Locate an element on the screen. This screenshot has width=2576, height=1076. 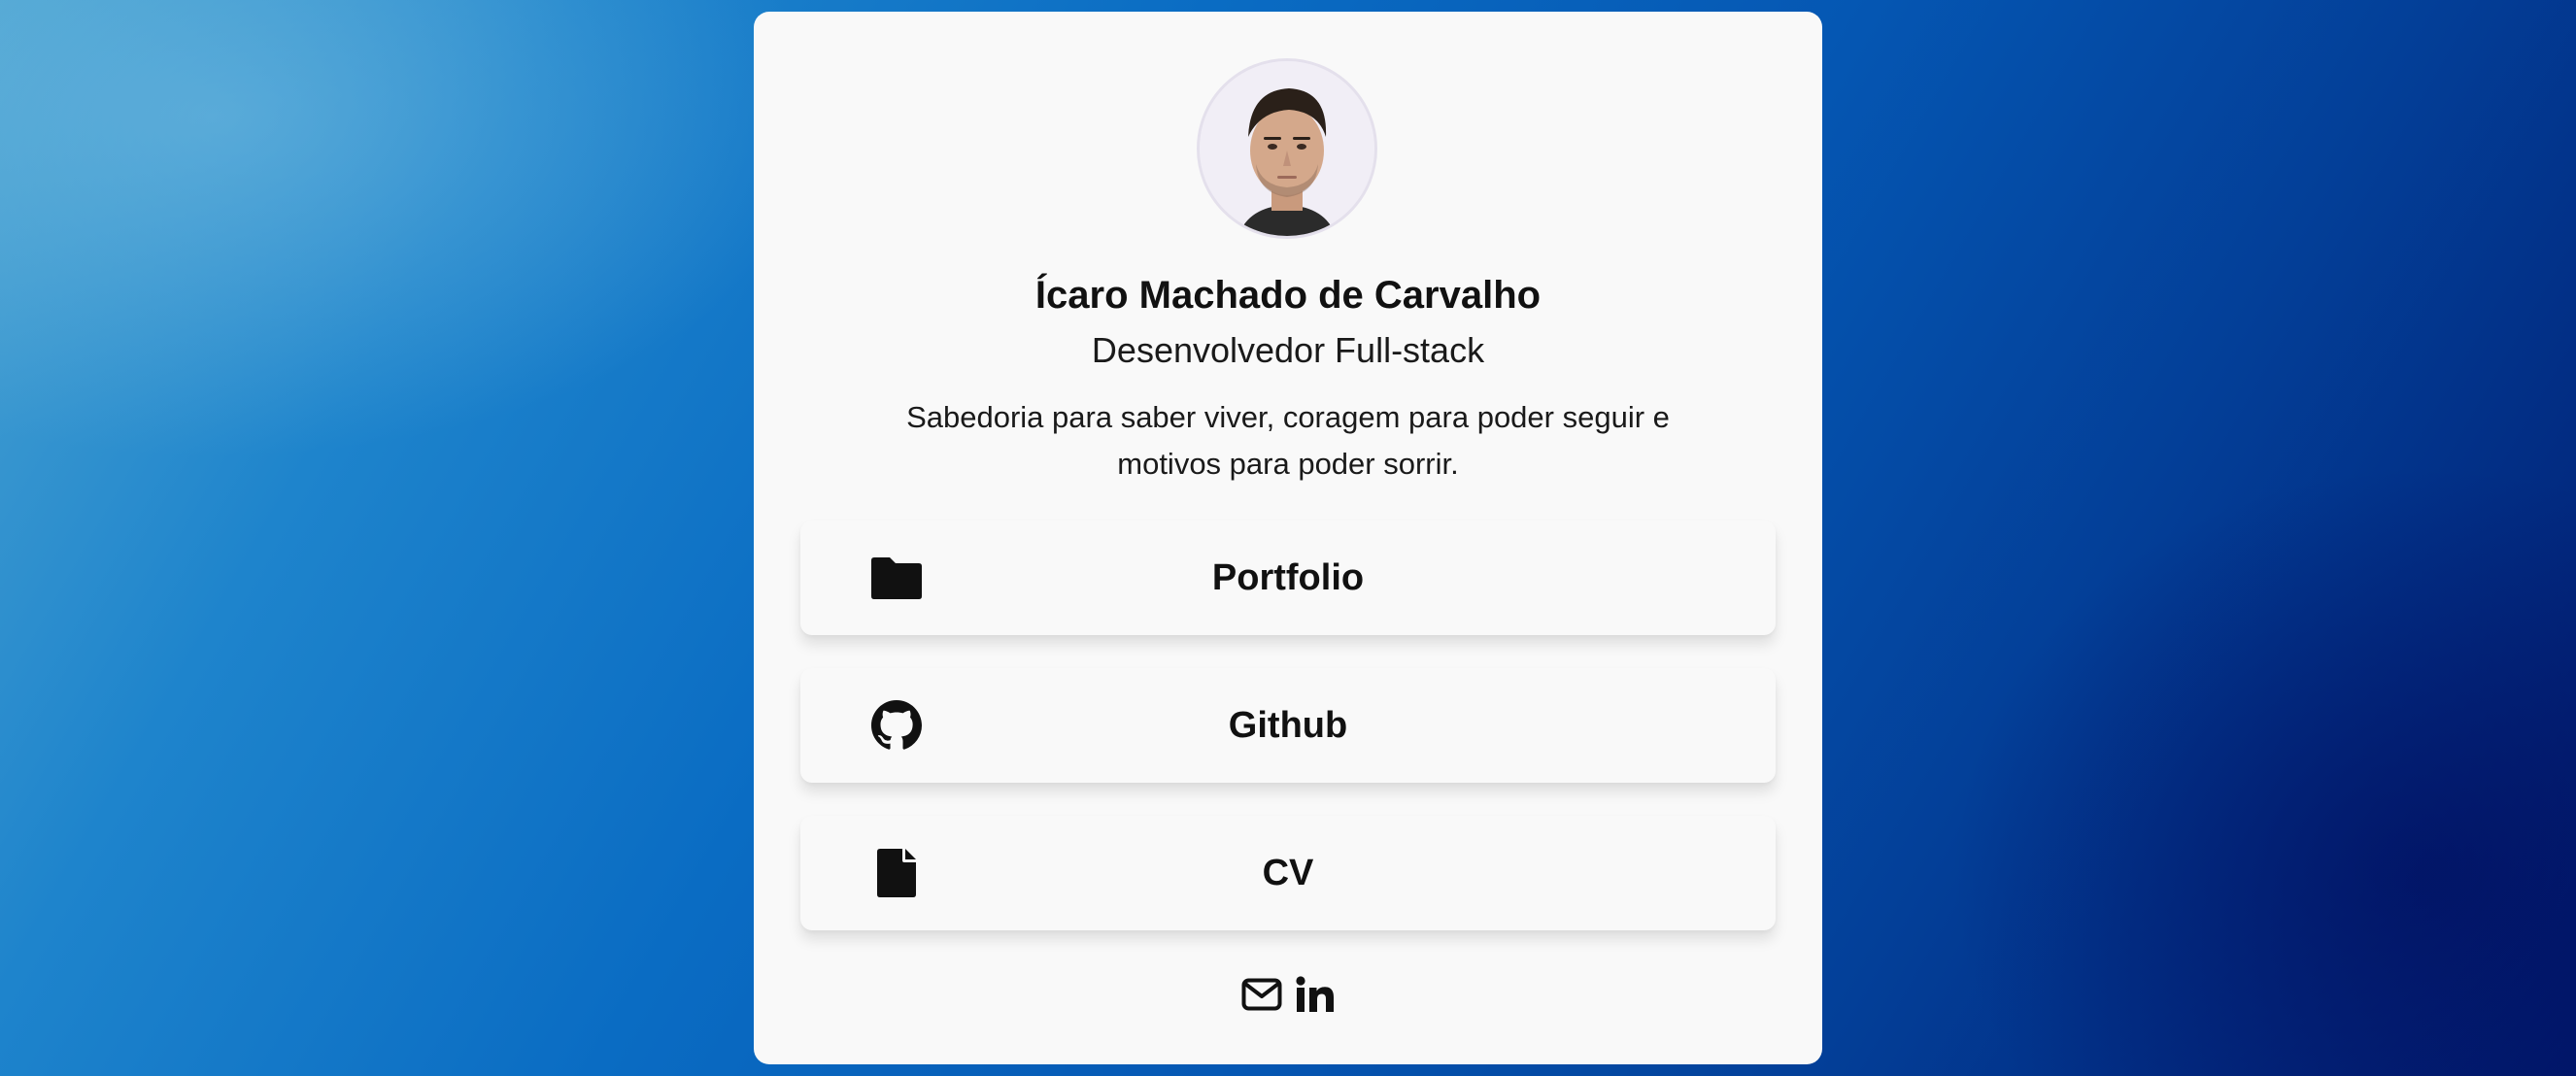
linkedin-icon is located at coordinates (1315, 994).